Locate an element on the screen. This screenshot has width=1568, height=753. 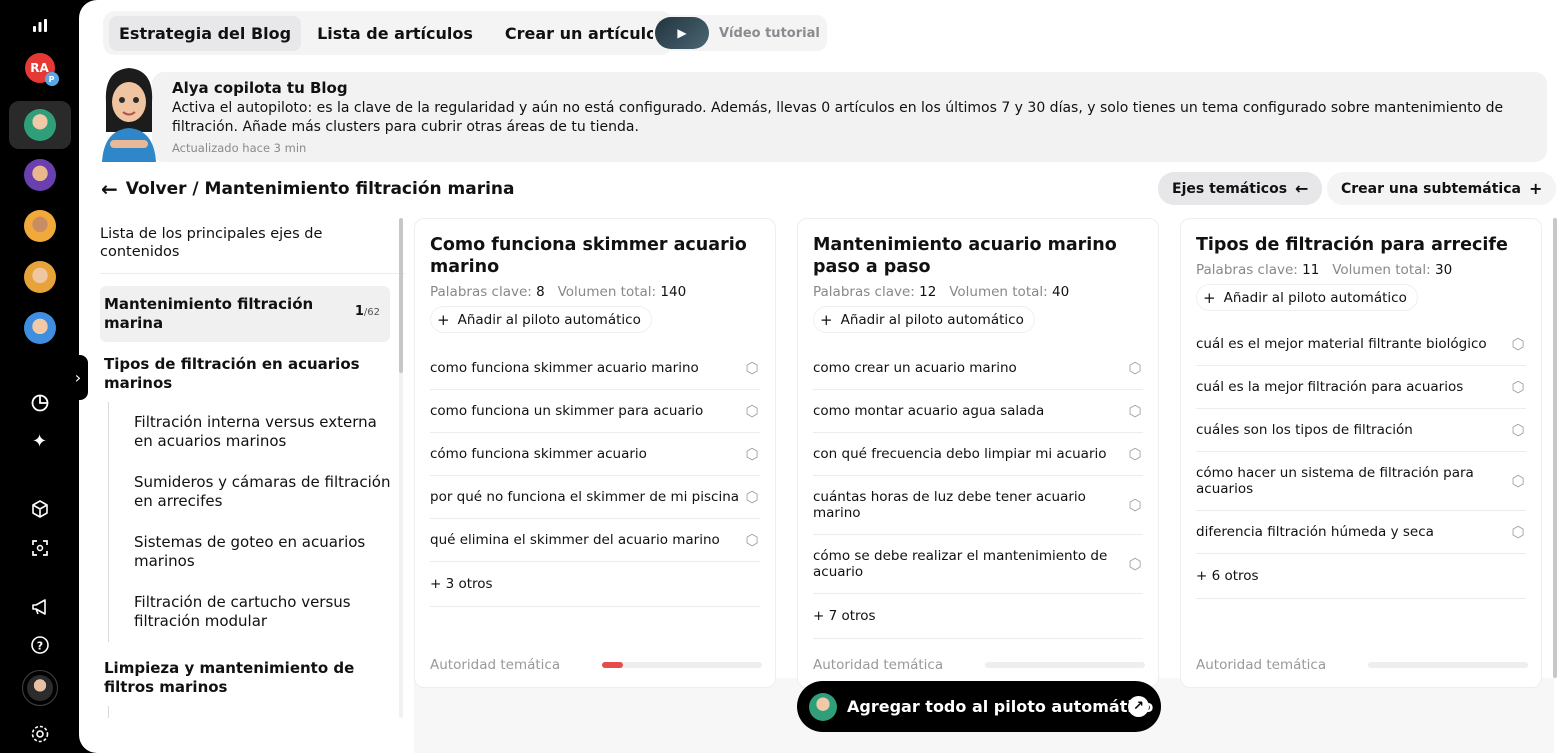
expand-sidebar-button: › is located at coordinates (78, 377).